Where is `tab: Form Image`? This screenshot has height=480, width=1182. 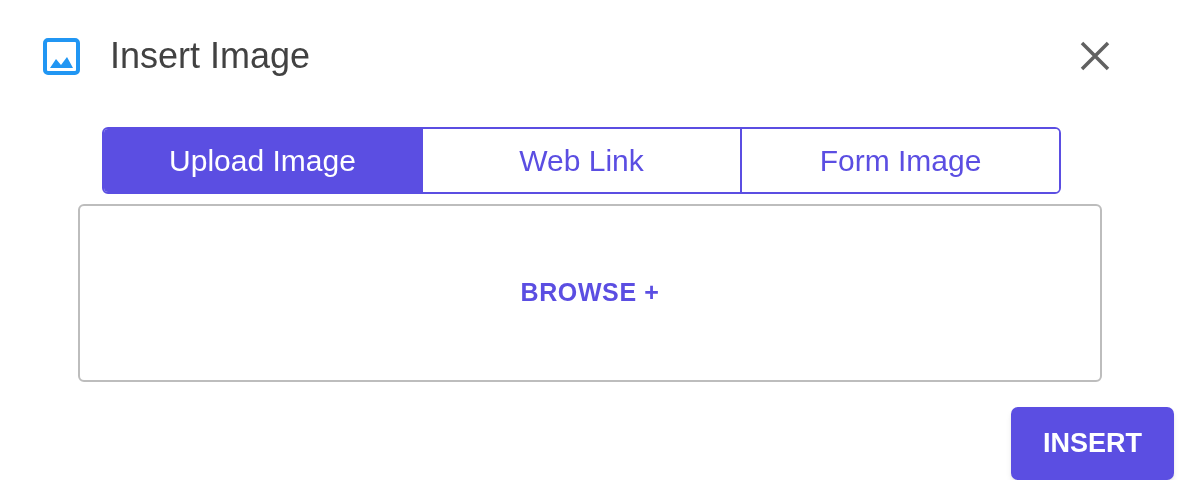
tab: Form Image is located at coordinates (899, 160).